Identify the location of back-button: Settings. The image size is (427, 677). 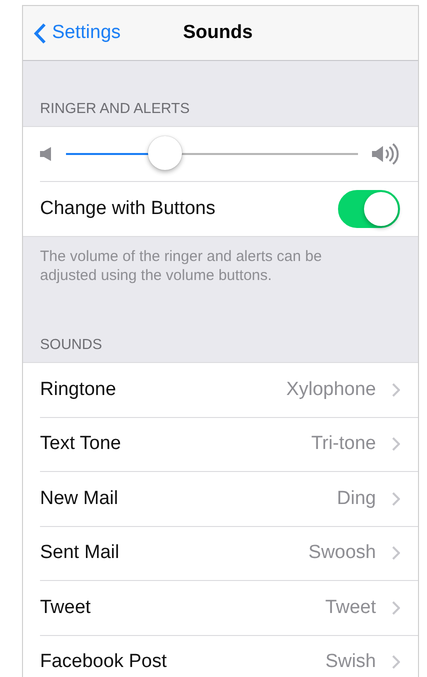
(72, 33).